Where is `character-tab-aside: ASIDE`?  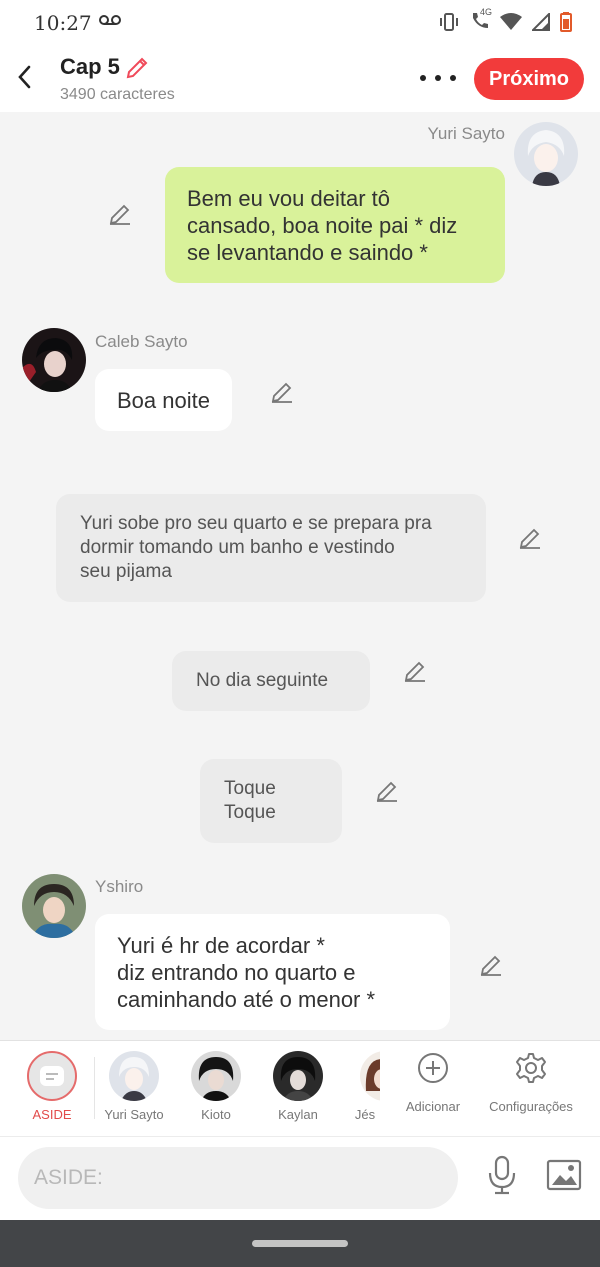
character-tab-aside: ASIDE is located at coordinates (52, 1086).